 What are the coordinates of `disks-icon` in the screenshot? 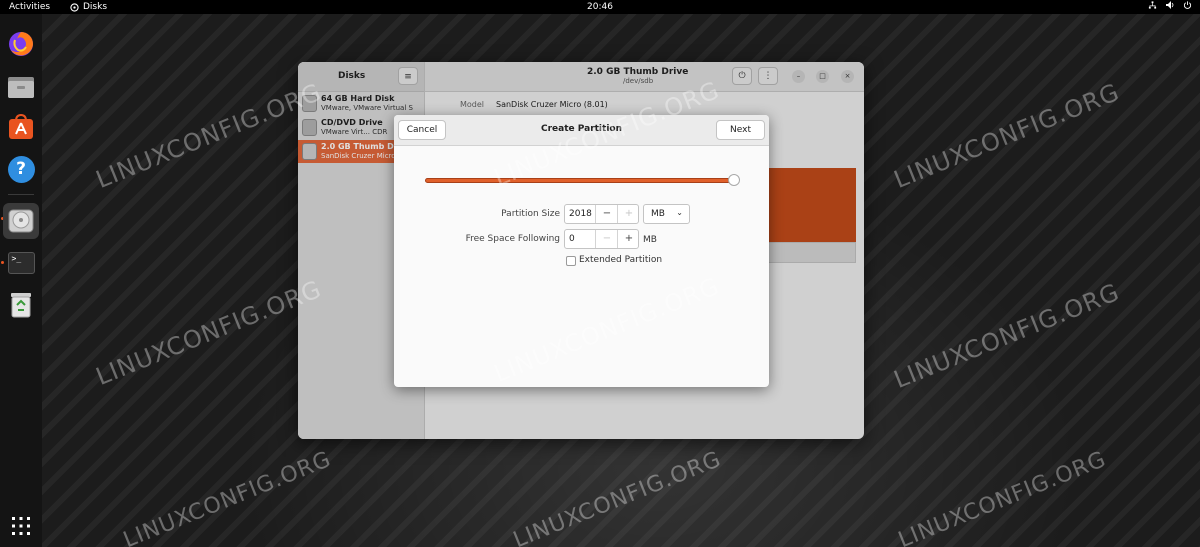 It's located at (21, 221).